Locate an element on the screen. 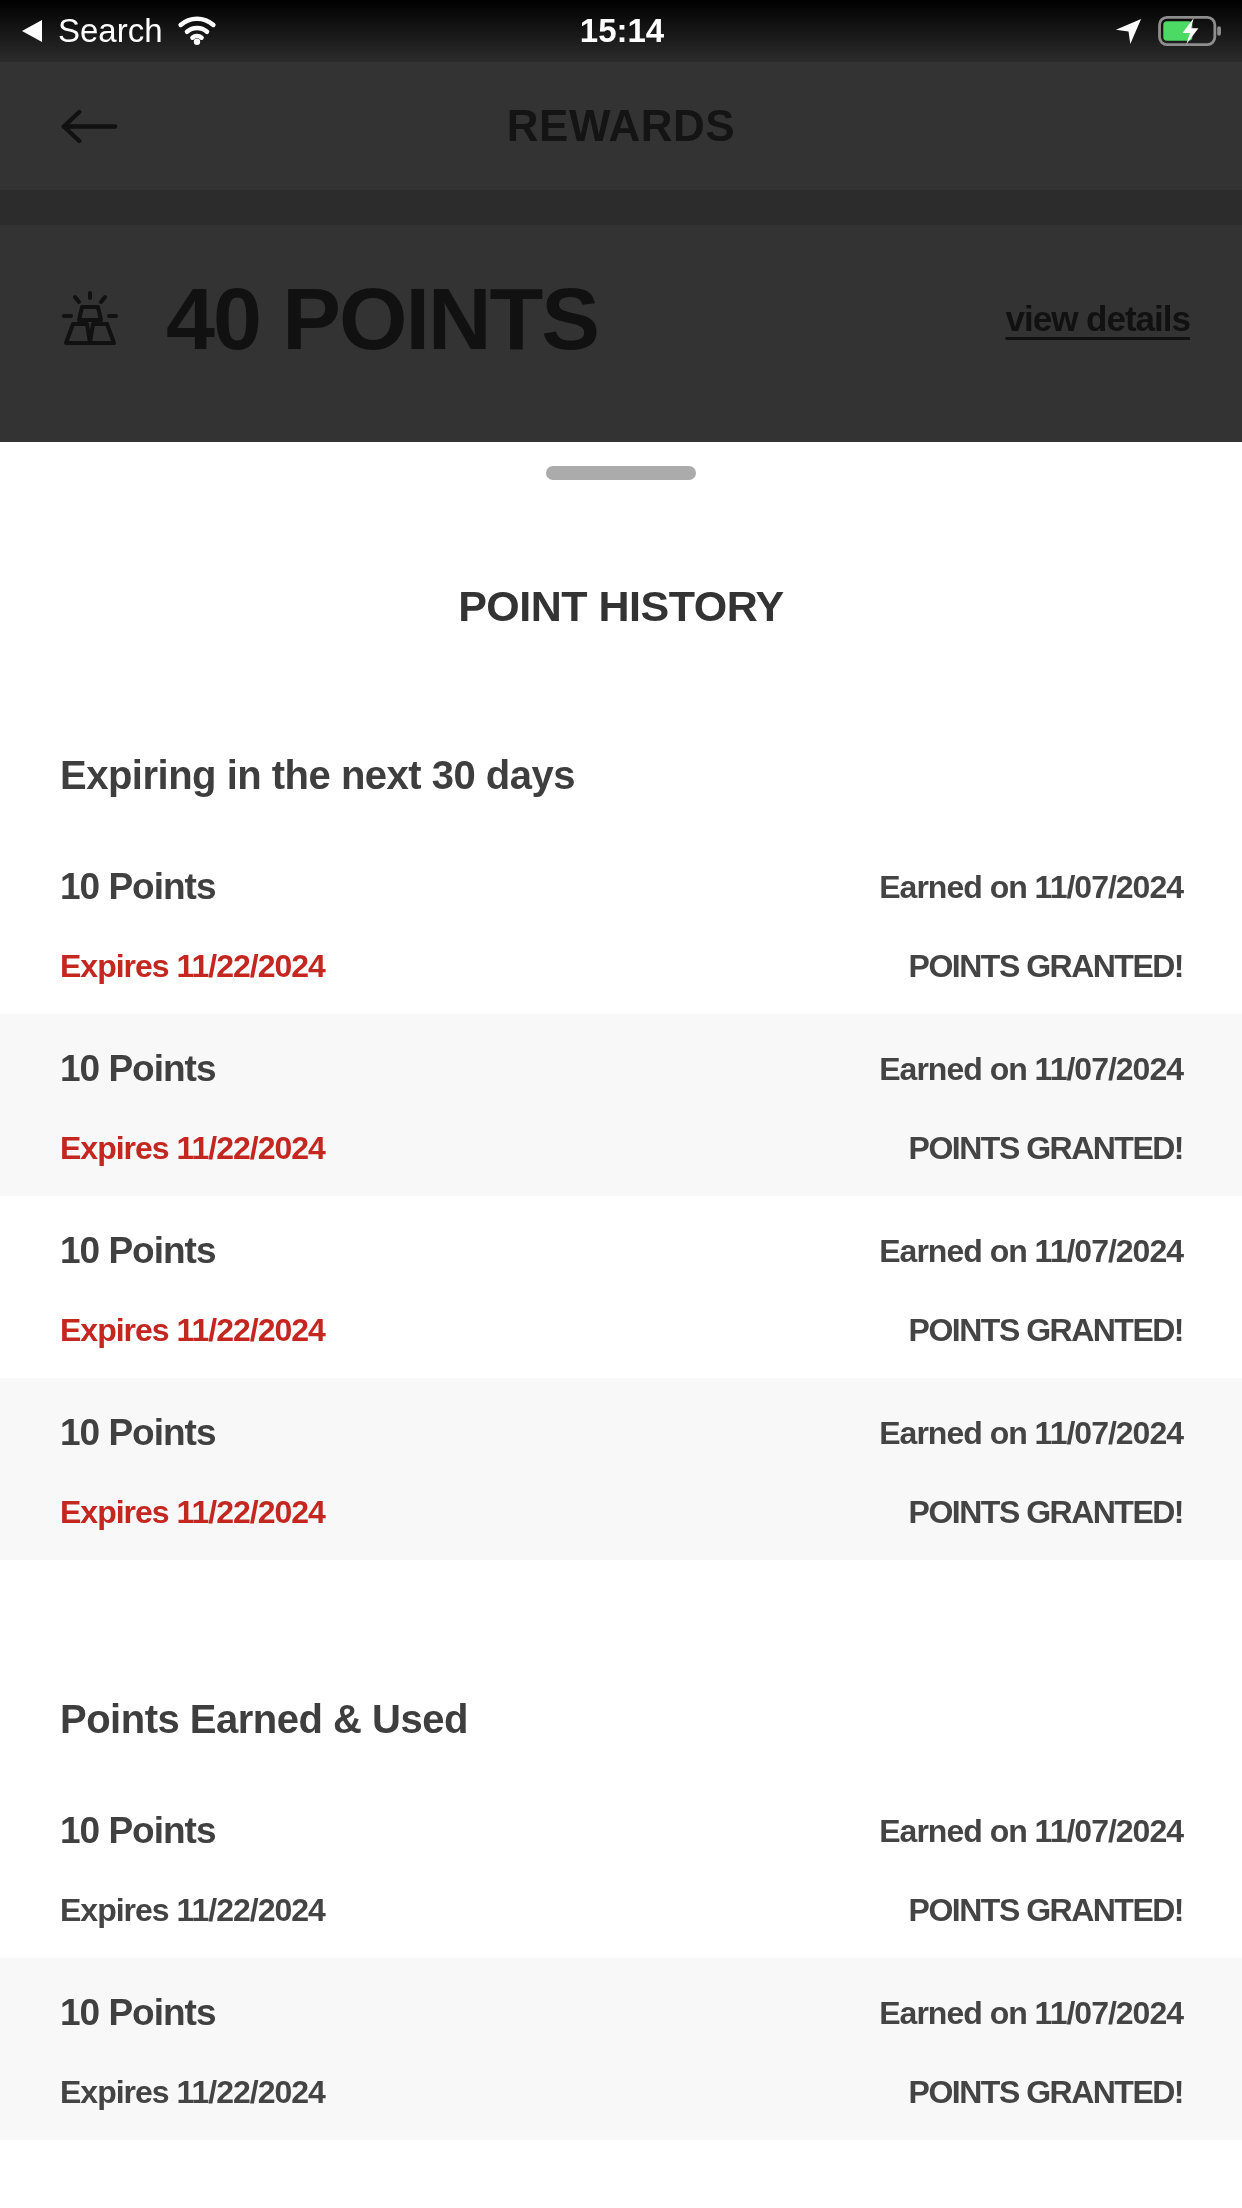 Image resolution: width=1242 pixels, height=2208 pixels. section-heading: Expiring in the next 30 days is located at coordinates (318, 775).